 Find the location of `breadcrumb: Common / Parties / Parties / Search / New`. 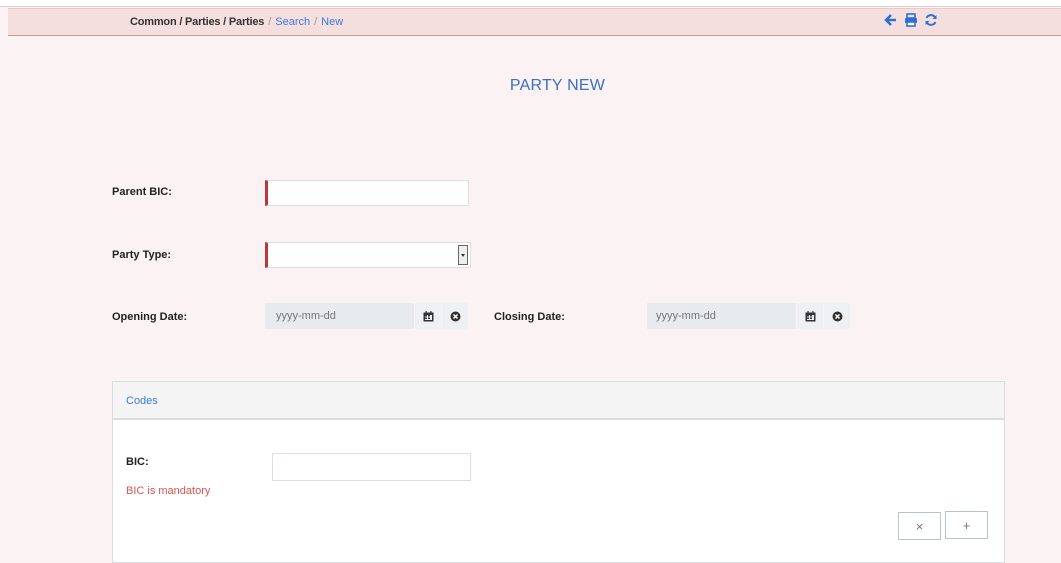

breadcrumb: Common / Parties / Parties / Search / New is located at coordinates (236, 22).